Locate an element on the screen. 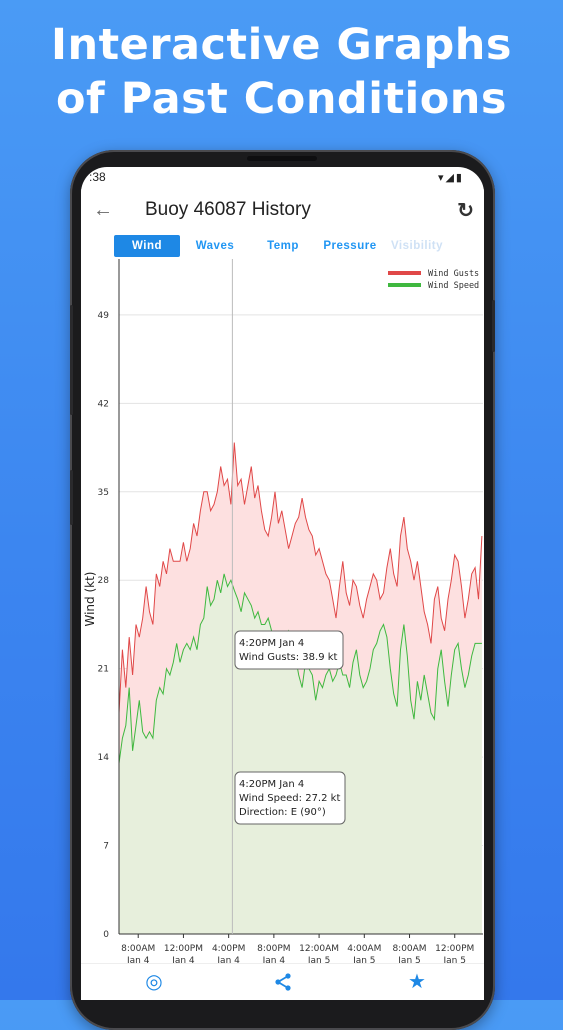 The image size is (563, 1030). headline-line-2: of Past Conditions is located at coordinates (281, 99).